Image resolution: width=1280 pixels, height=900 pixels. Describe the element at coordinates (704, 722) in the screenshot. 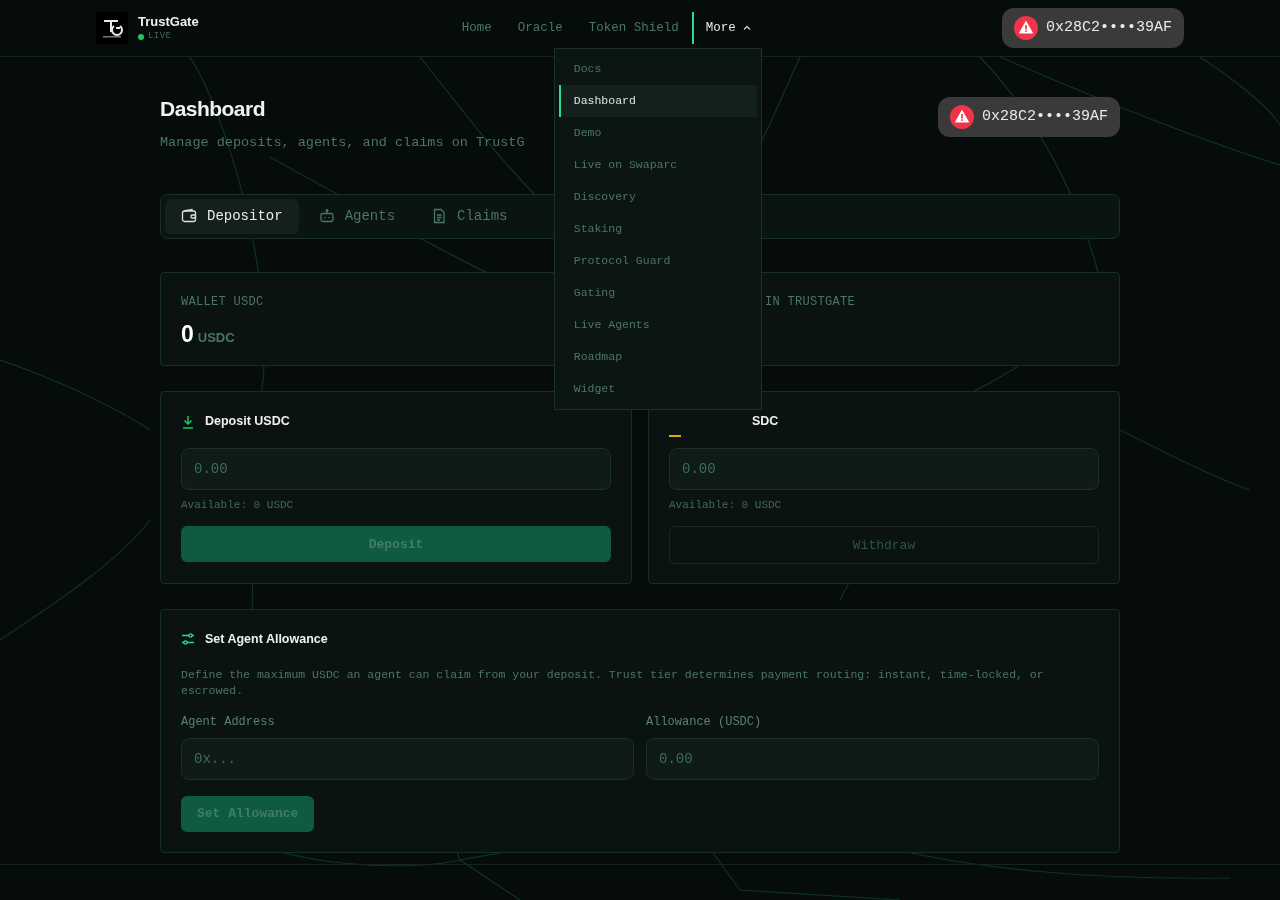

I see `field-label: Allowance (USDC)` at that location.